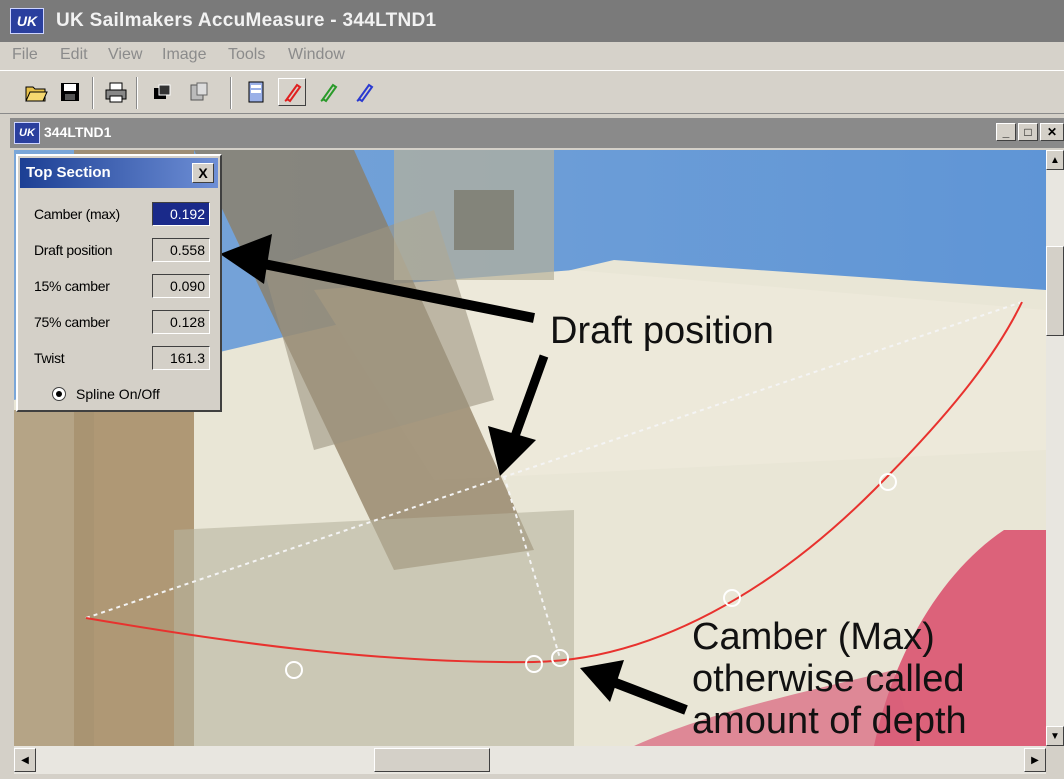  I want to click on menu-bar: File Edit View Image Tools Window, so click(532, 56).